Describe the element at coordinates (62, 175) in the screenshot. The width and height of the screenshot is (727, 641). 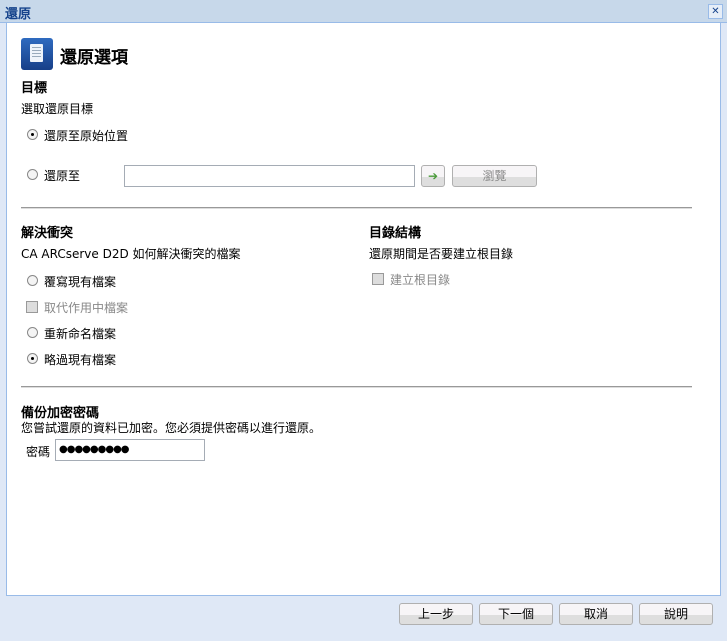
I see `restore-to-label: 還原至` at that location.